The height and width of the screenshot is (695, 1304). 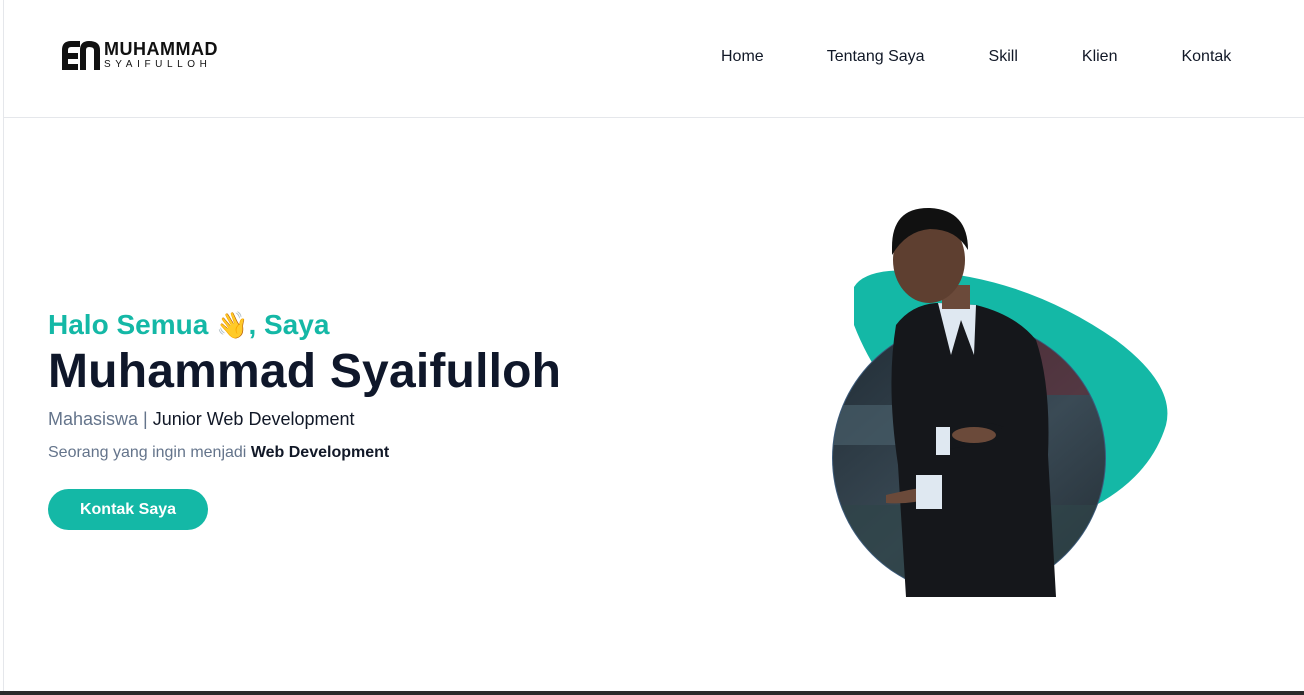 What do you see at coordinates (876, 57) in the screenshot?
I see `nav-tentang-saya: Tentang Saya` at bounding box center [876, 57].